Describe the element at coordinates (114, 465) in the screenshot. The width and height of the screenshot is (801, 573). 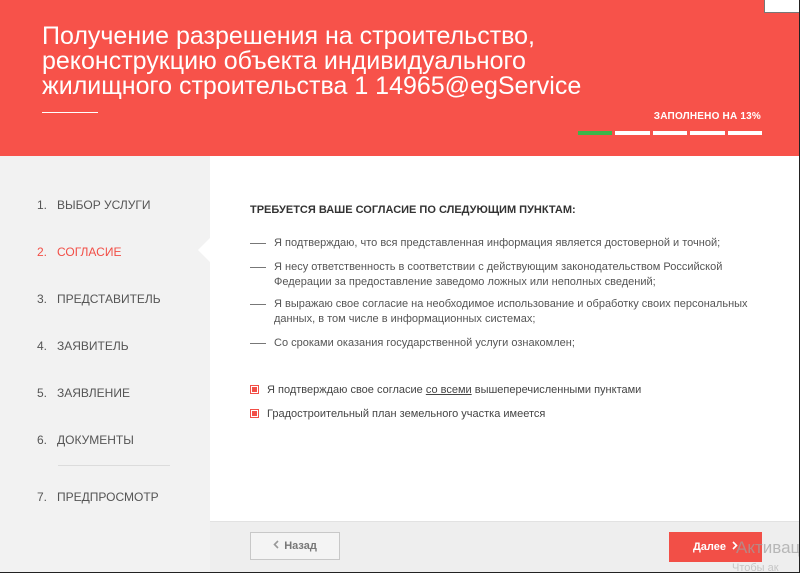
I see `sidebar-divider` at that location.